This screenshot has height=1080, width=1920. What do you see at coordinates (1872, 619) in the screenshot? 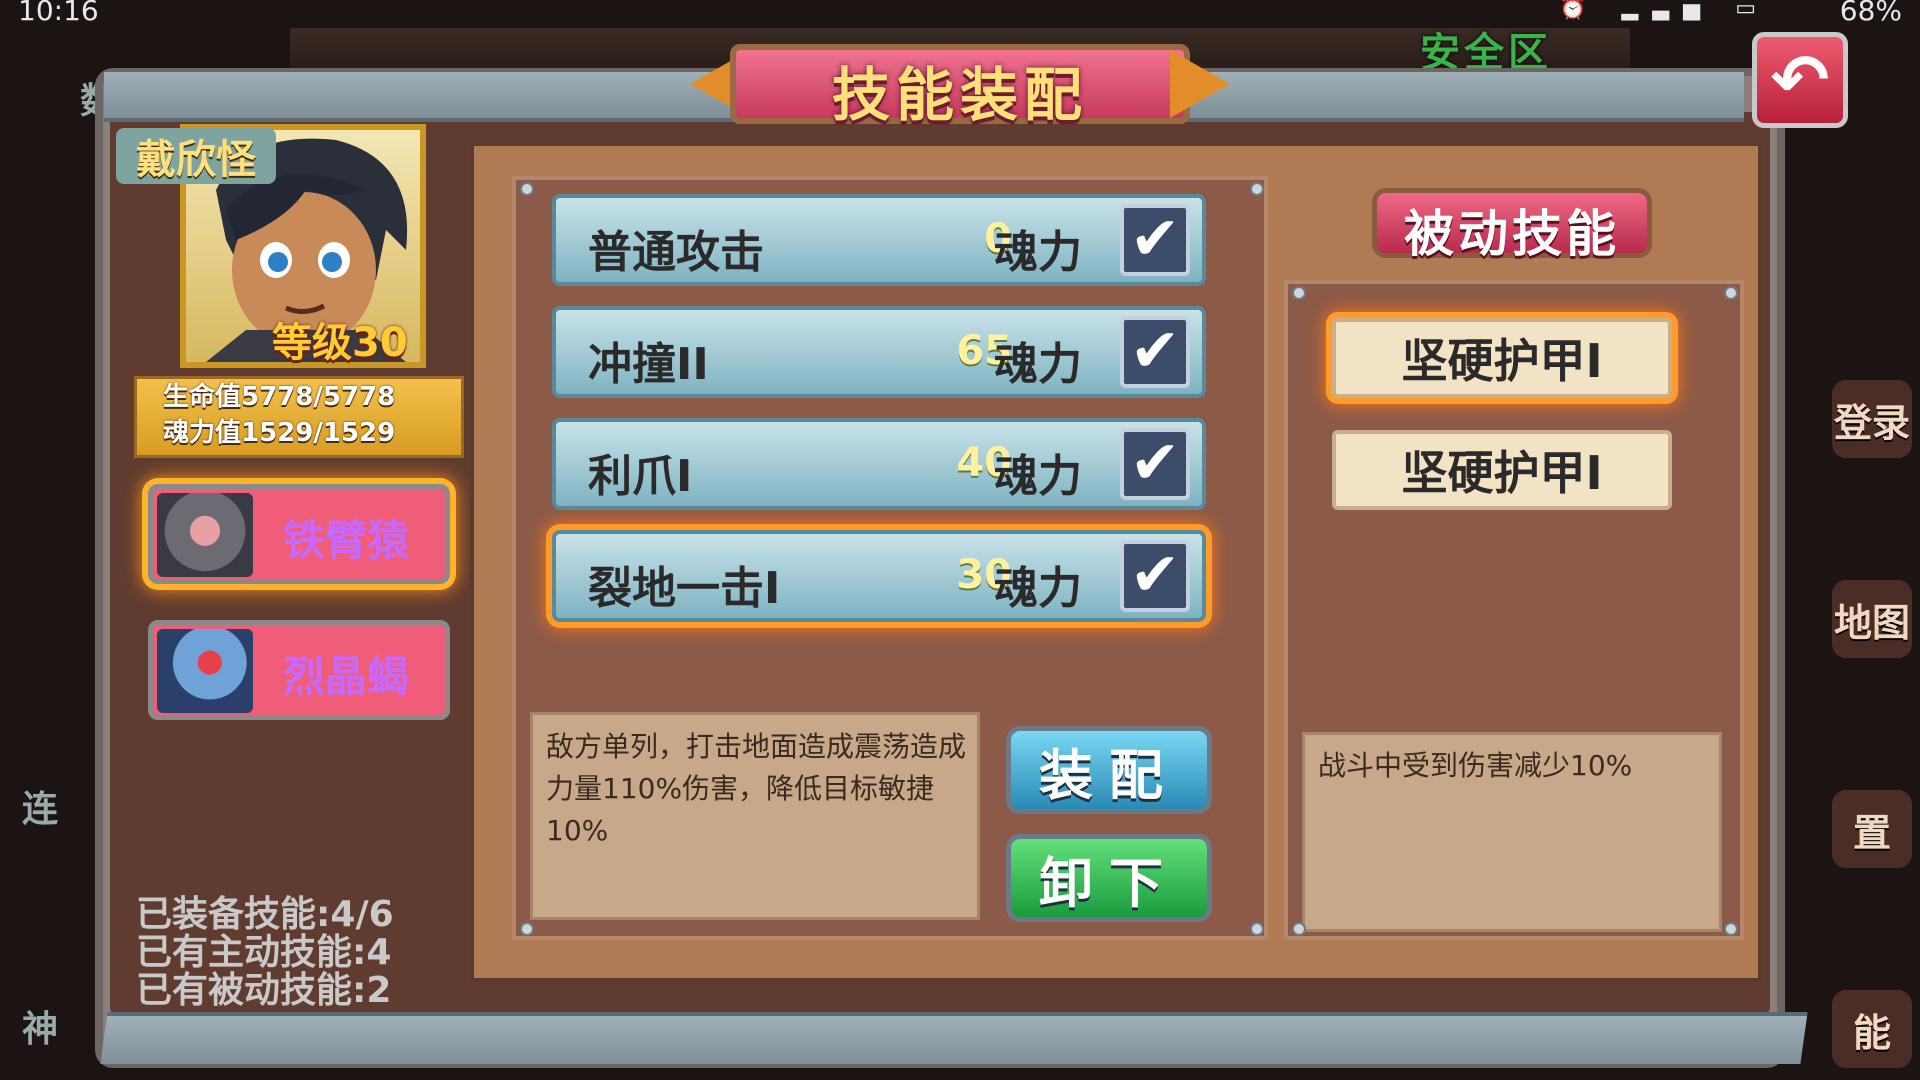
I see `side-menu-map: 地图` at bounding box center [1872, 619].